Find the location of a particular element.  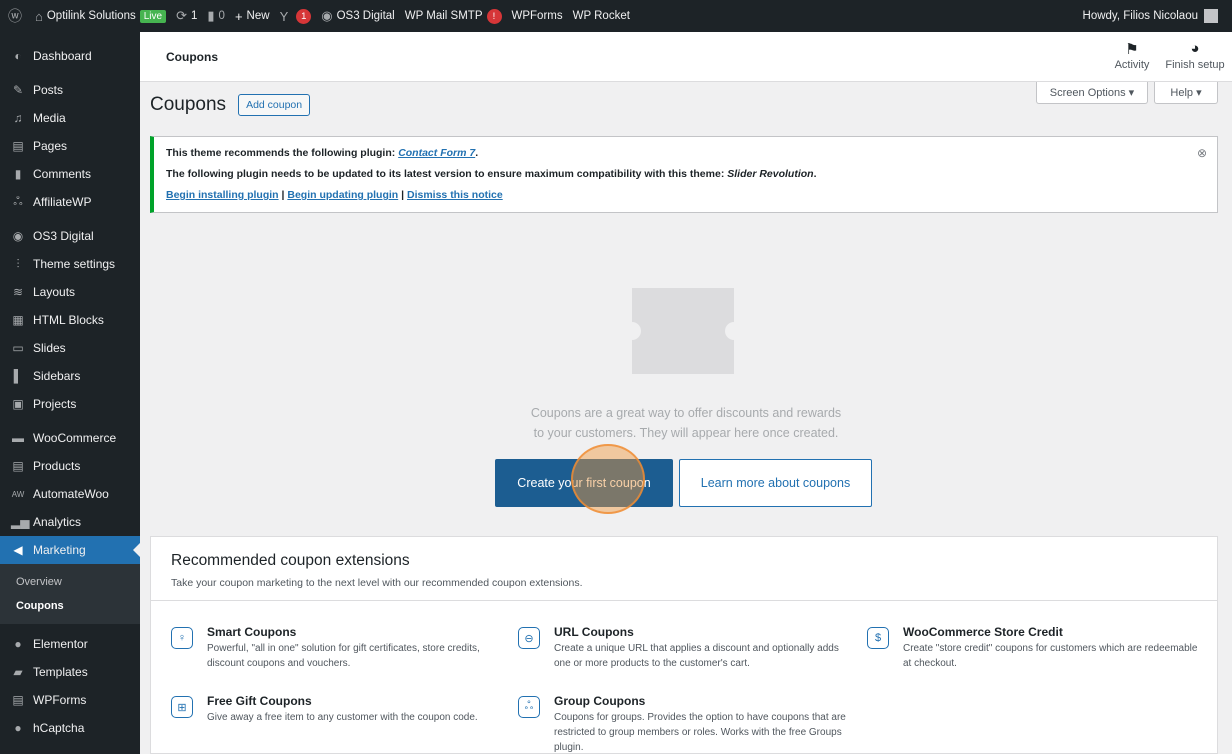

live-badge: Live is located at coordinates (153, 16).